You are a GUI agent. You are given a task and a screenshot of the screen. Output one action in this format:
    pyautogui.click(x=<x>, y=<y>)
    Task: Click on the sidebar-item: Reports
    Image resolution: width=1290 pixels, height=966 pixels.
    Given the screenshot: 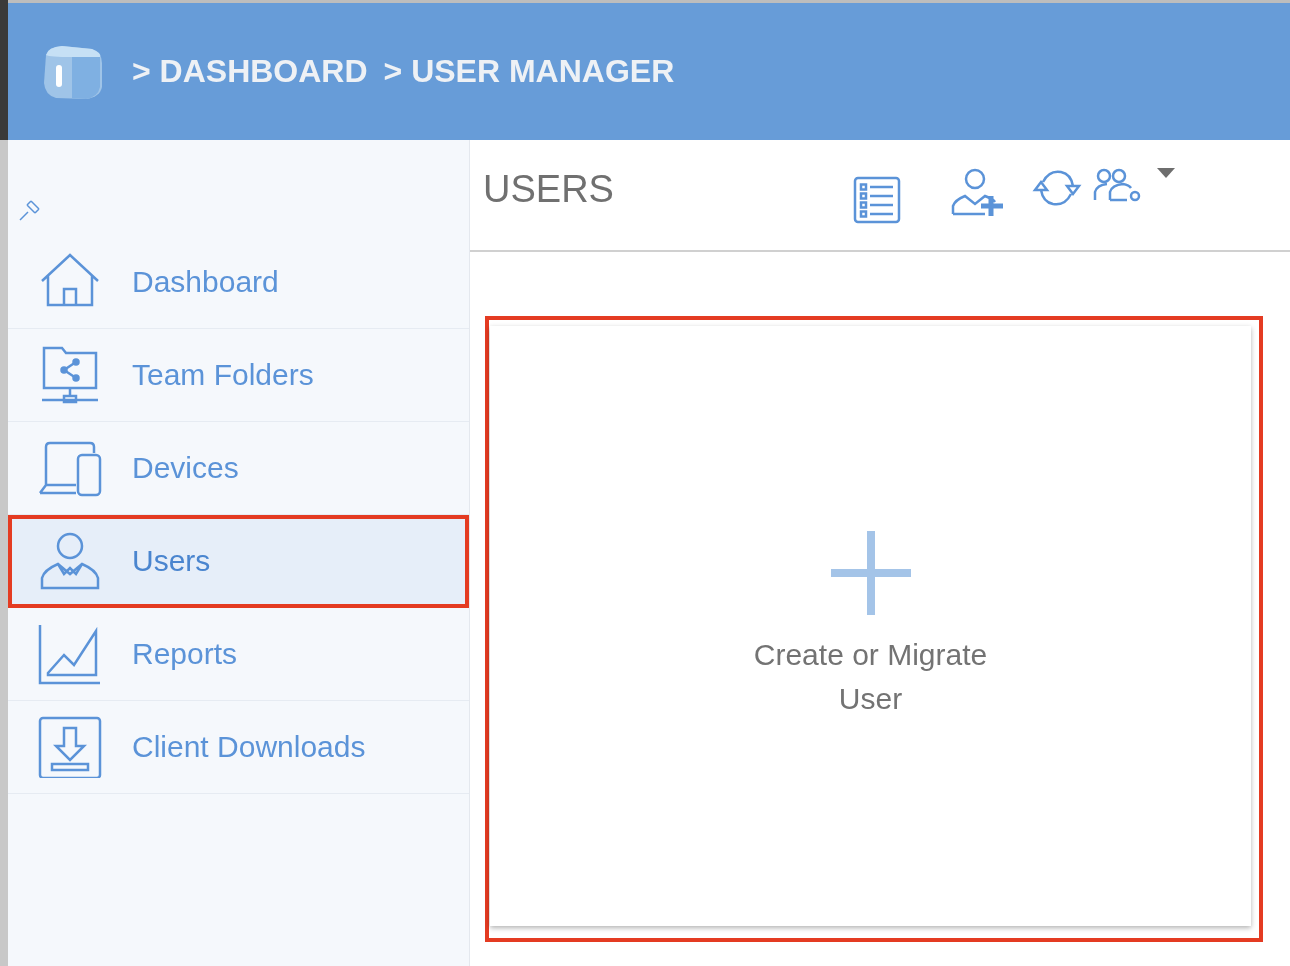 What is the action you would take?
    pyautogui.click(x=238, y=654)
    